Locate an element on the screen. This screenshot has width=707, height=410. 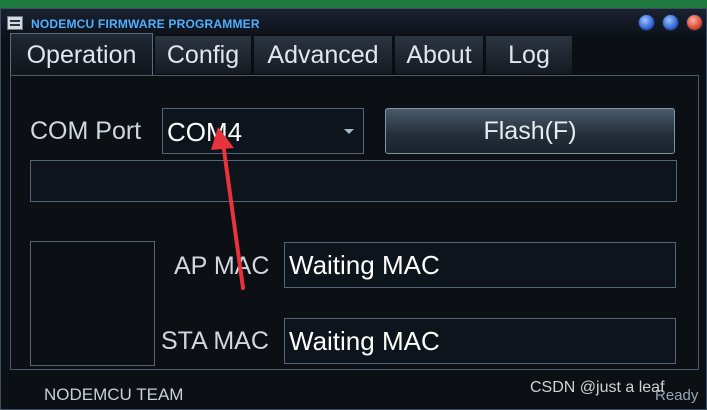
annotation-arrow is located at coordinates (228, 208).